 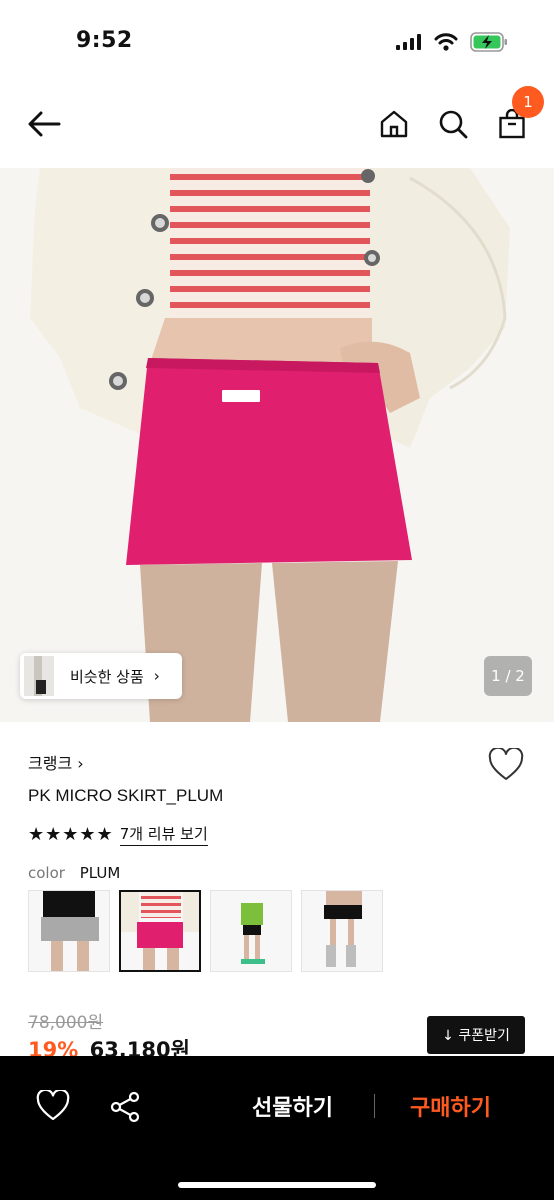 I want to click on gift-button: 선물하기, so click(x=292, y=1106).